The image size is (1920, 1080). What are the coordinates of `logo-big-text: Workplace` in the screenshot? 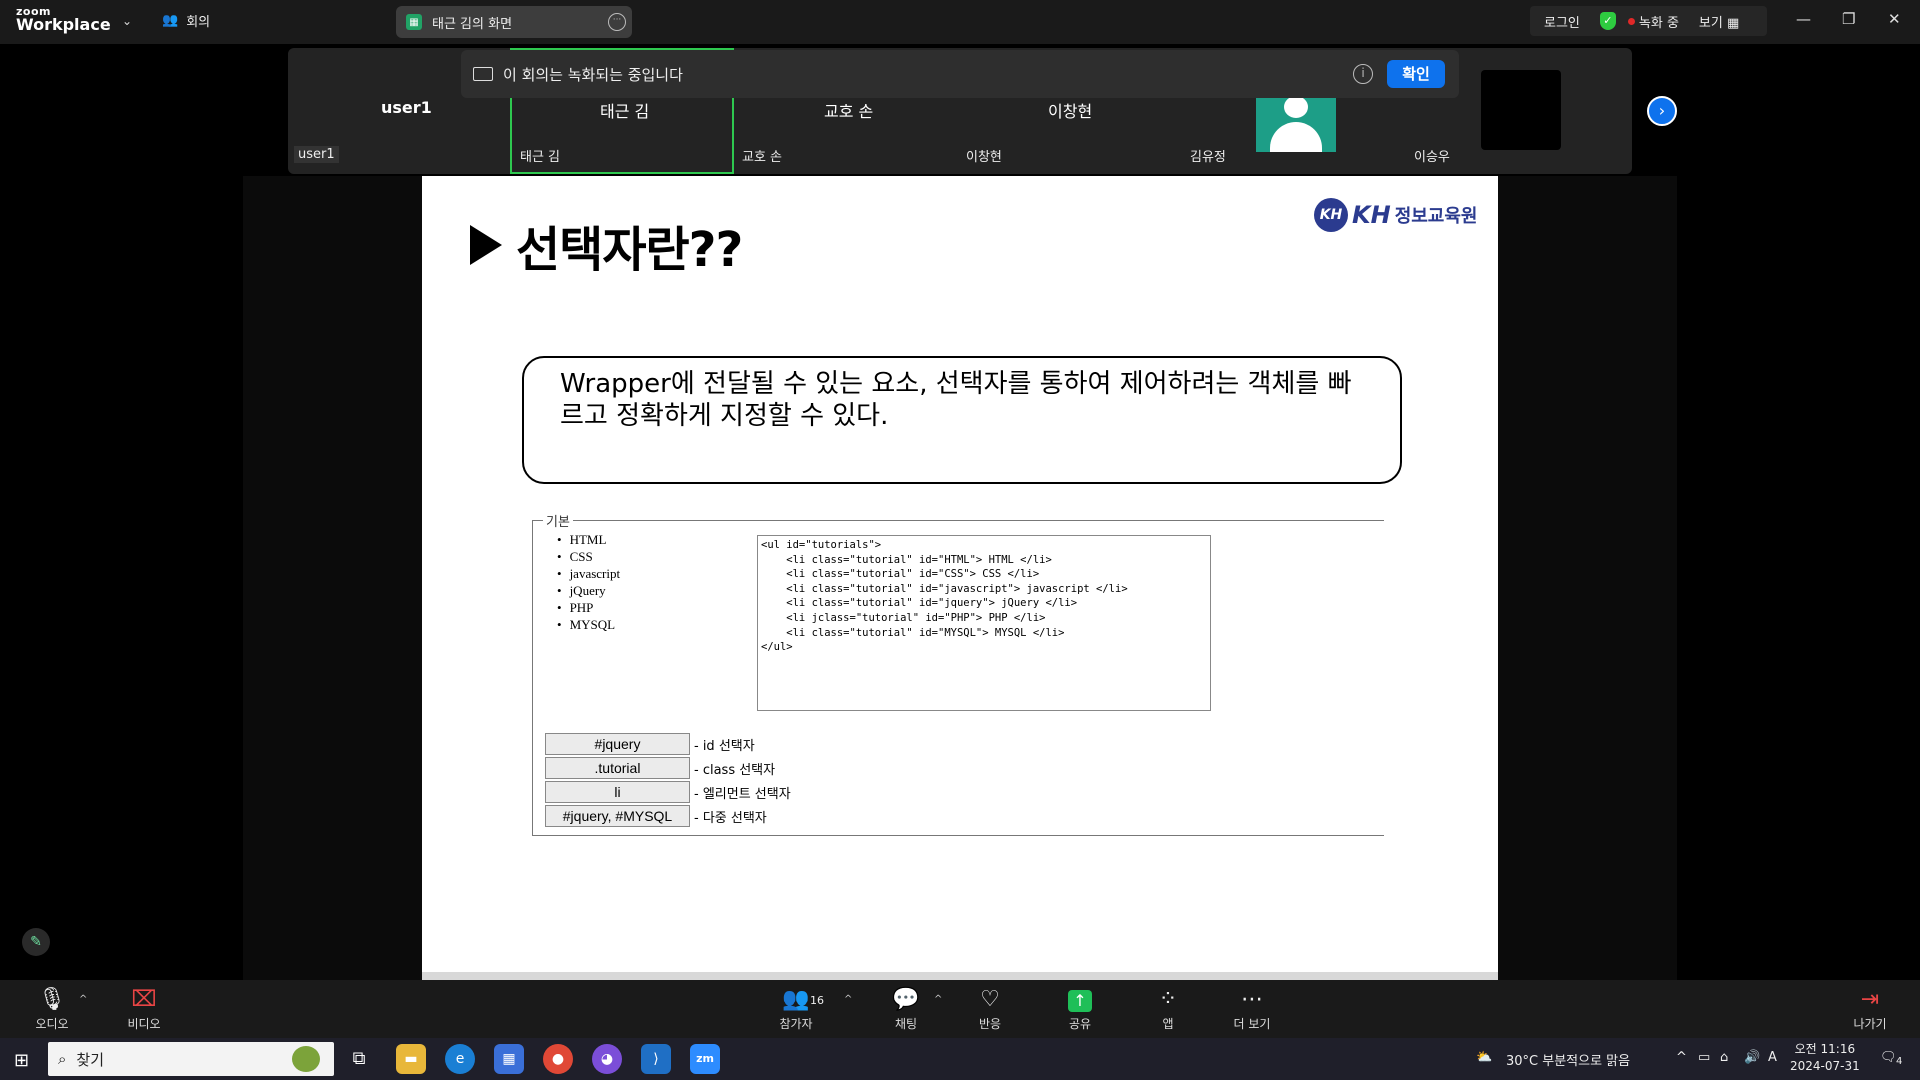 It's located at (63, 24).